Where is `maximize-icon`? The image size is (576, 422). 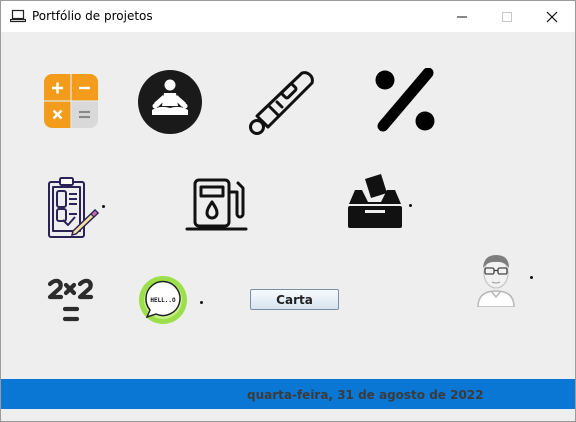 maximize-icon is located at coordinates (506, 16).